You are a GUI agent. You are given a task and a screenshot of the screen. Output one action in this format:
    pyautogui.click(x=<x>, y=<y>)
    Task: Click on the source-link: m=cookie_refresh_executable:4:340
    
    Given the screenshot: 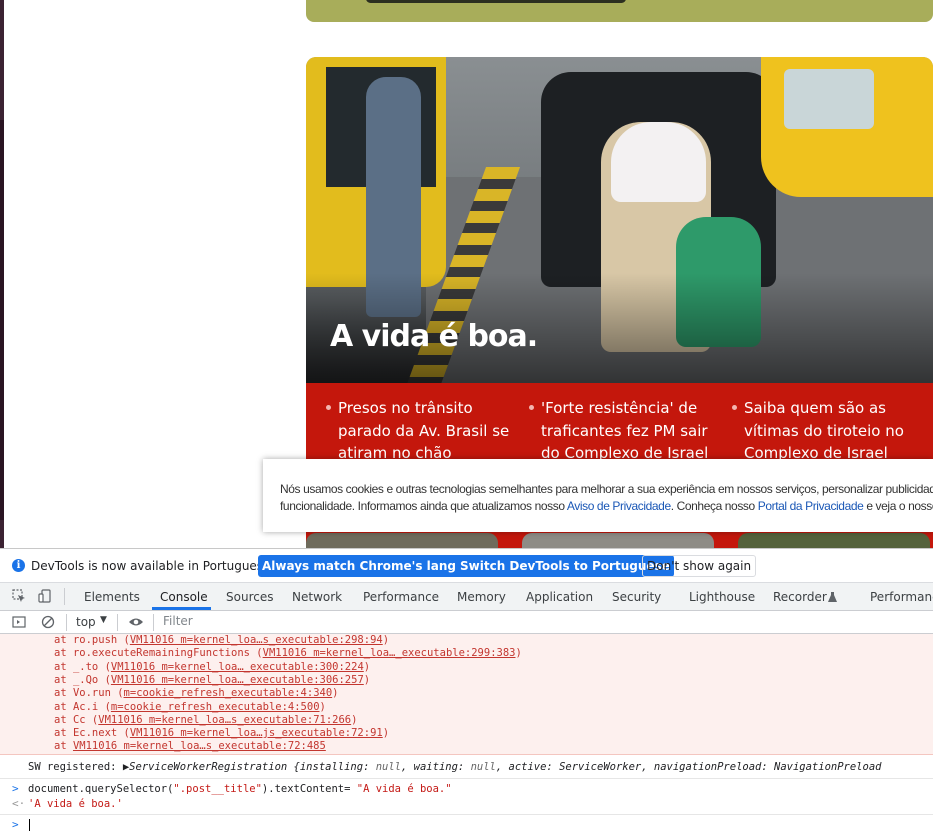 What is the action you would take?
    pyautogui.click(x=228, y=693)
    